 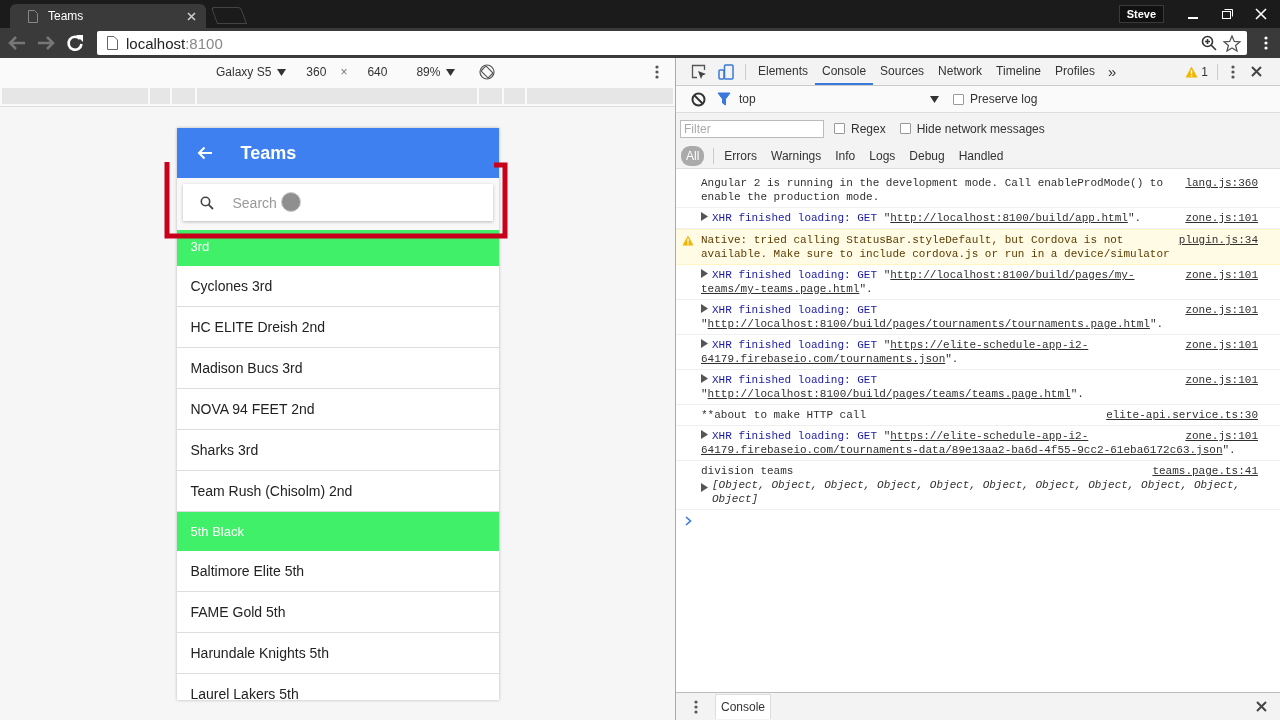 What do you see at coordinates (1221, 183) in the screenshot?
I see `source-link: lang.js:360` at bounding box center [1221, 183].